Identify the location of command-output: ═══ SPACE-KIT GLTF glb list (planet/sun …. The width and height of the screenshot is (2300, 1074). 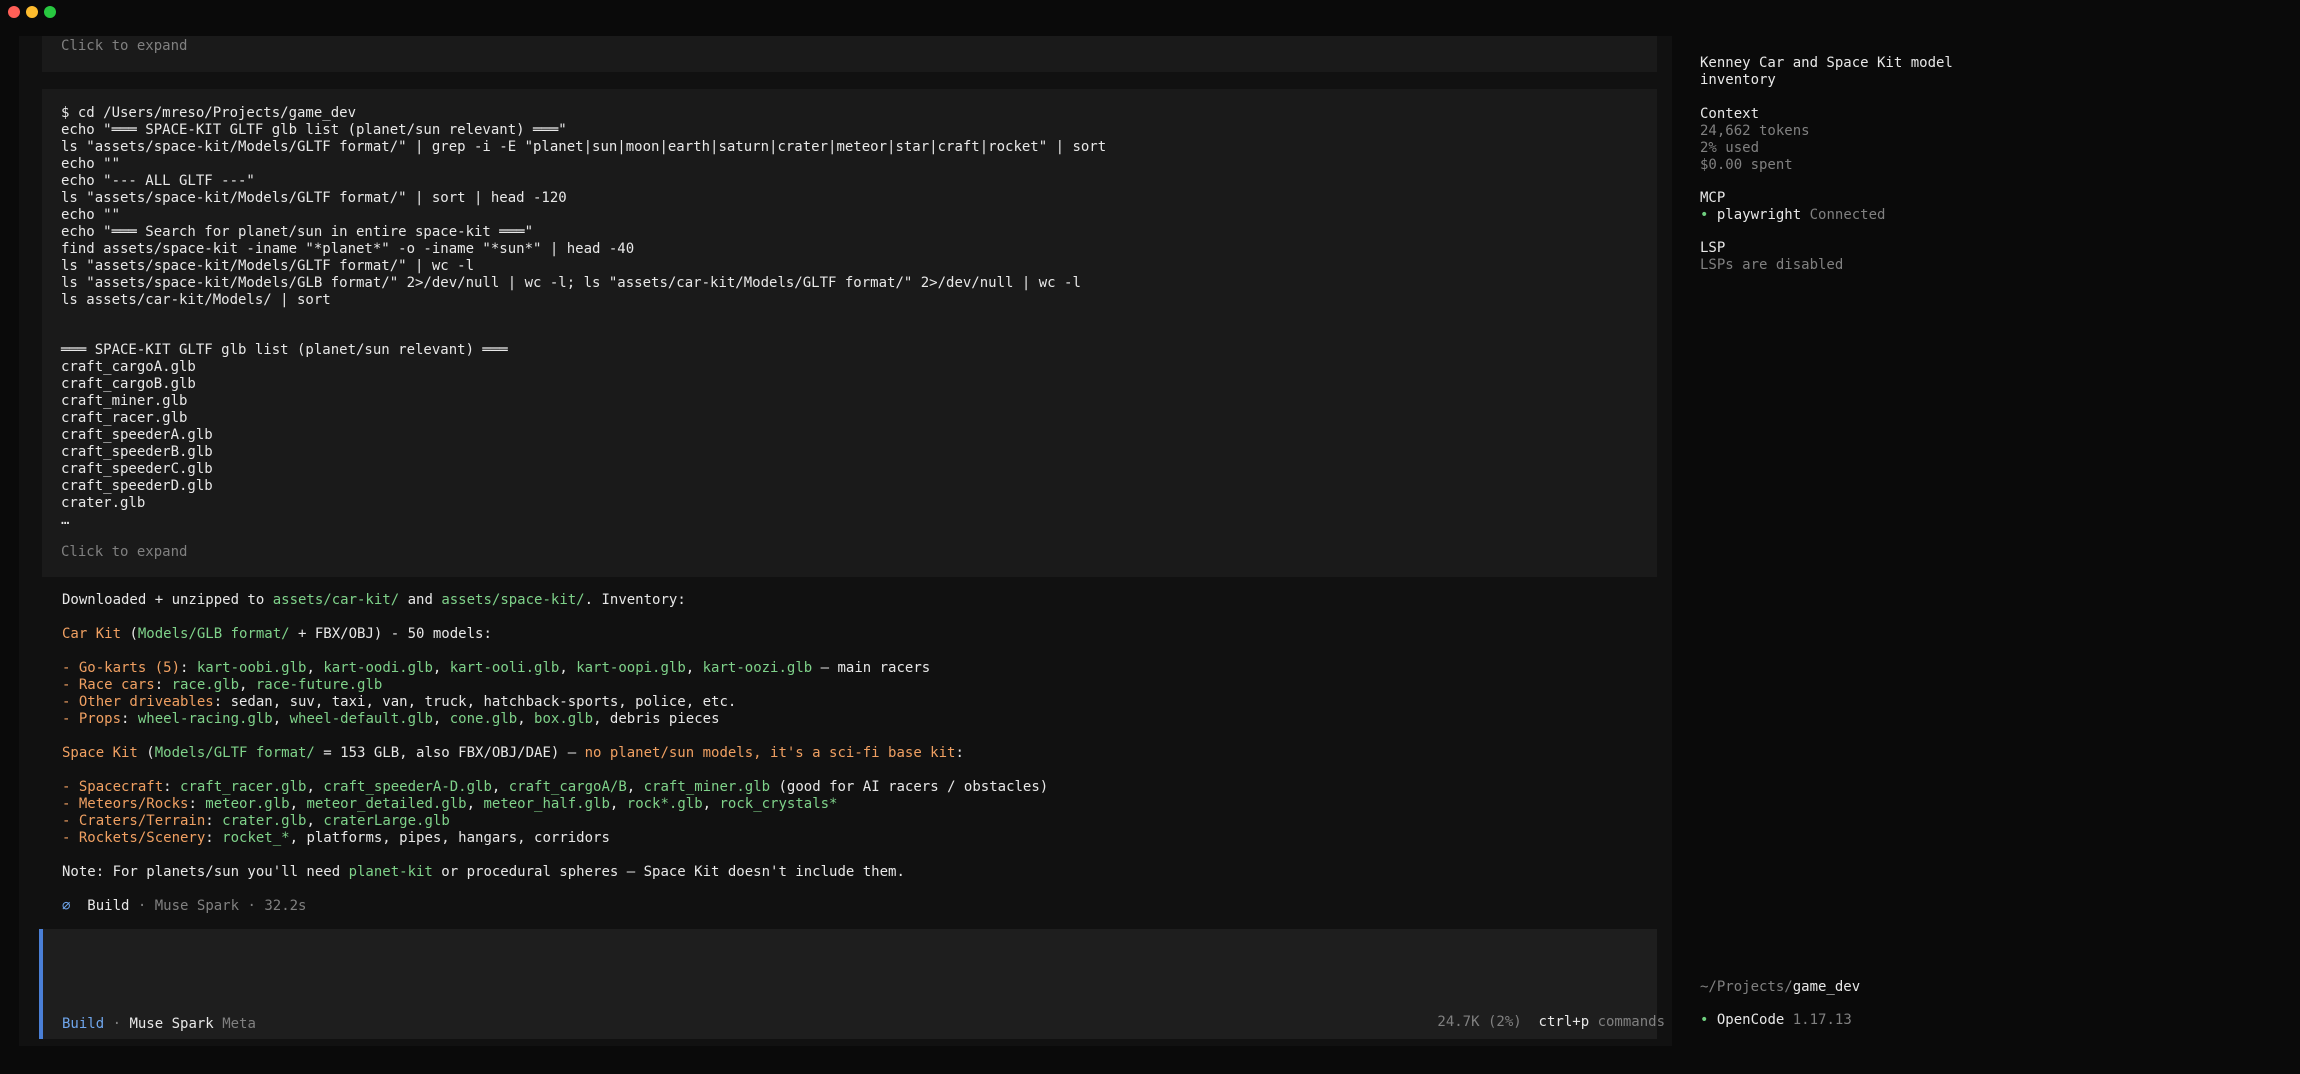
(284, 435).